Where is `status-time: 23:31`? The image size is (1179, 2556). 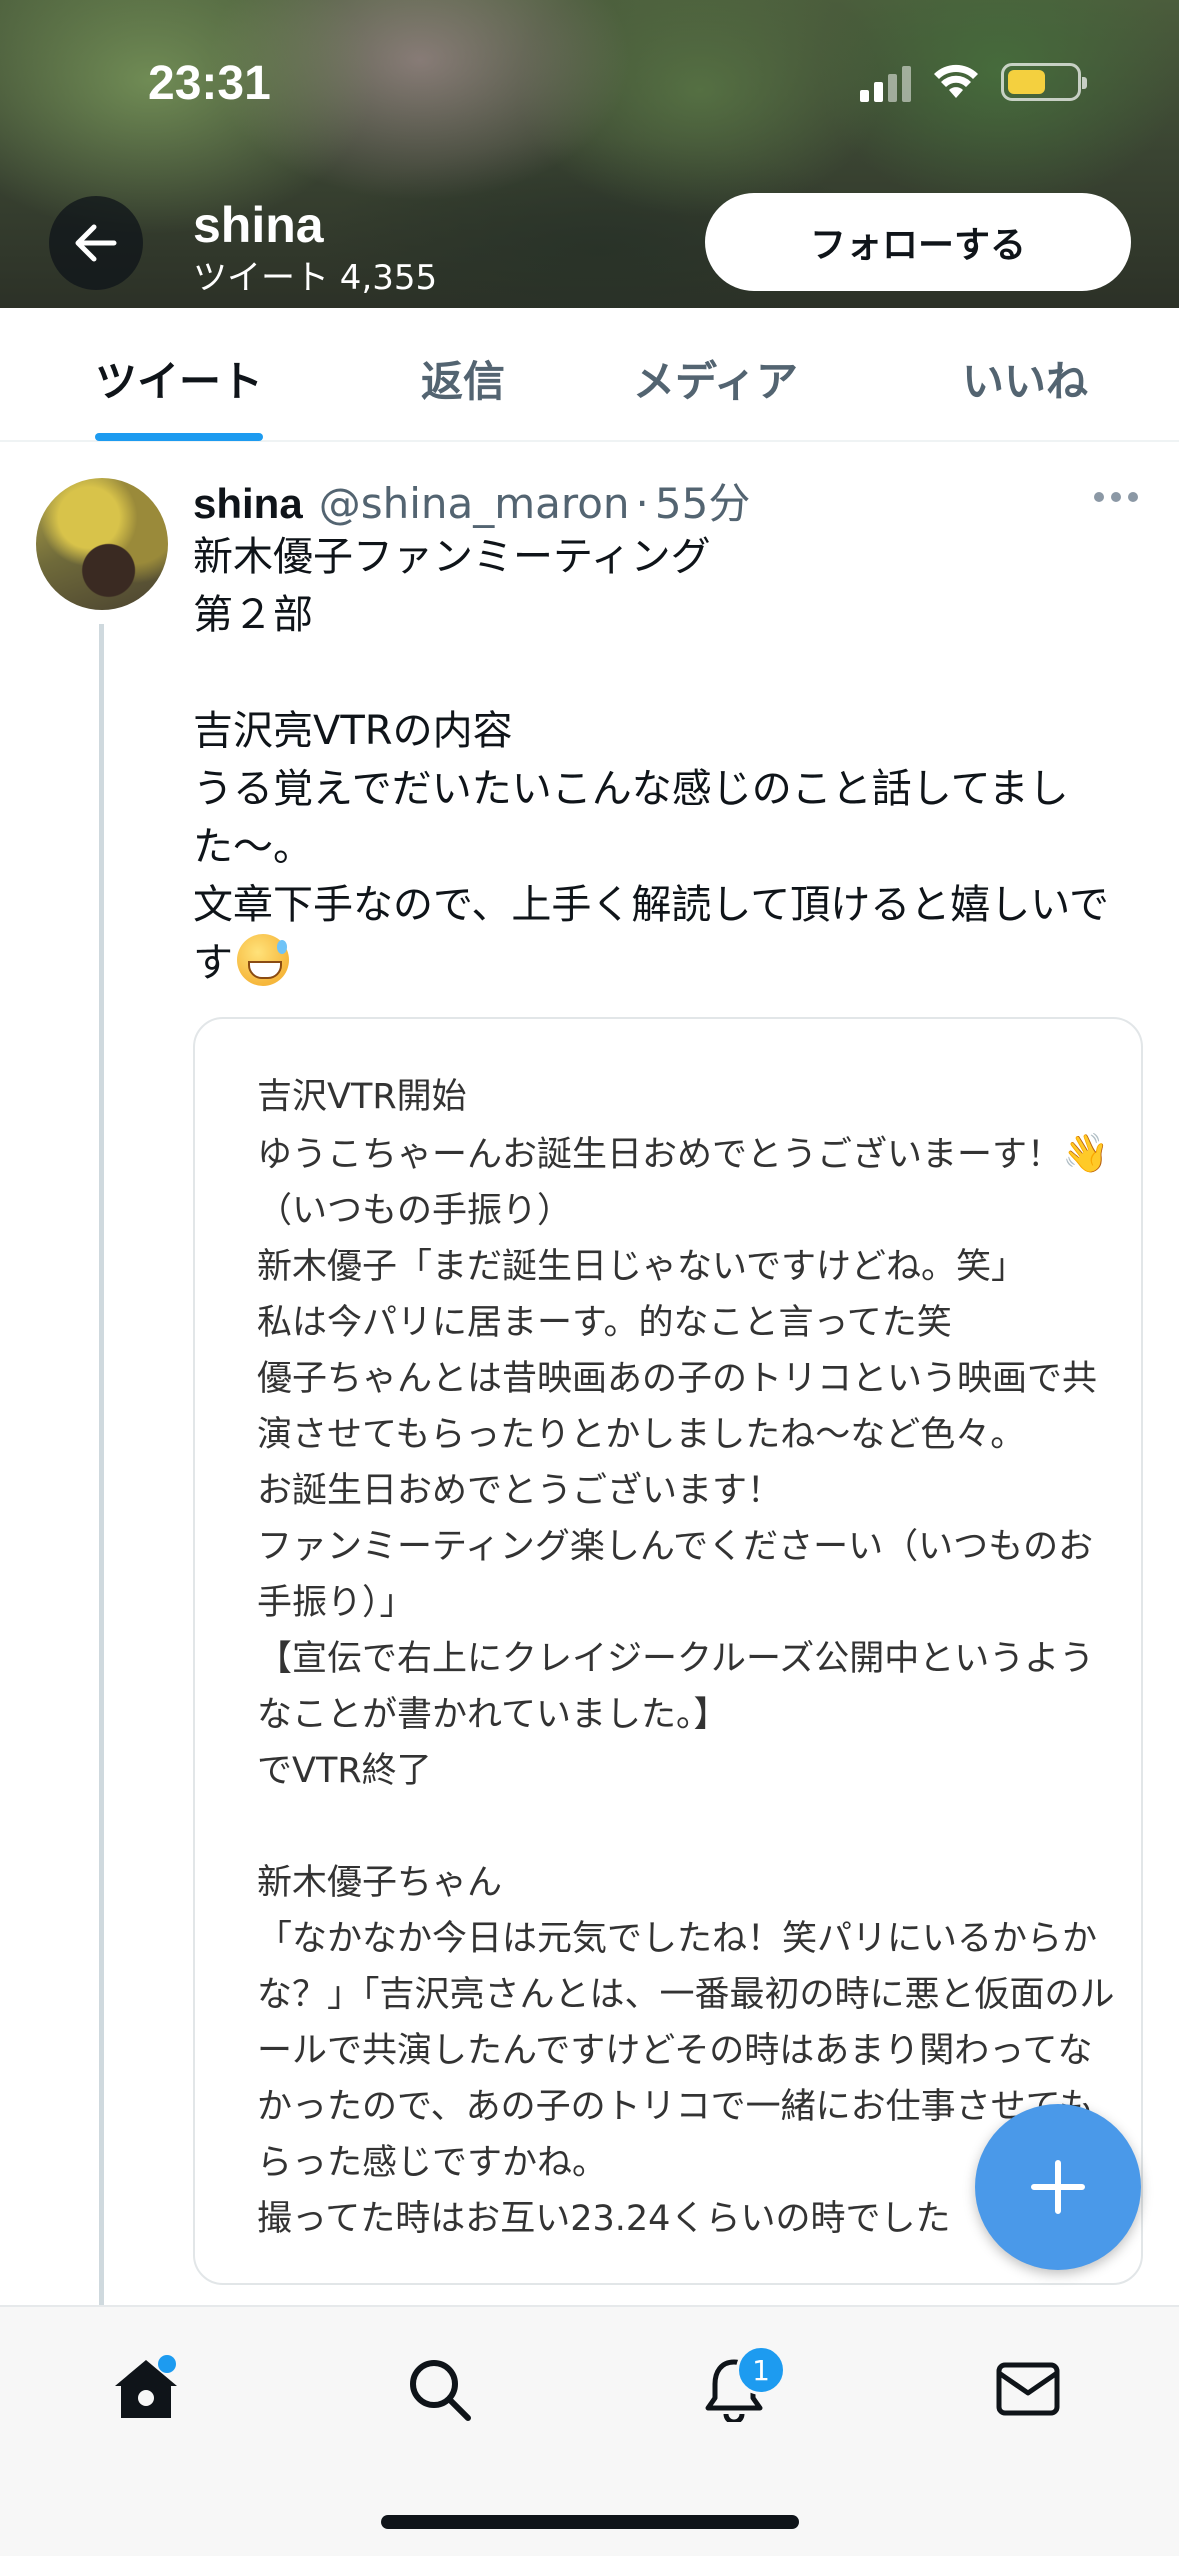 status-time: 23:31 is located at coordinates (209, 83).